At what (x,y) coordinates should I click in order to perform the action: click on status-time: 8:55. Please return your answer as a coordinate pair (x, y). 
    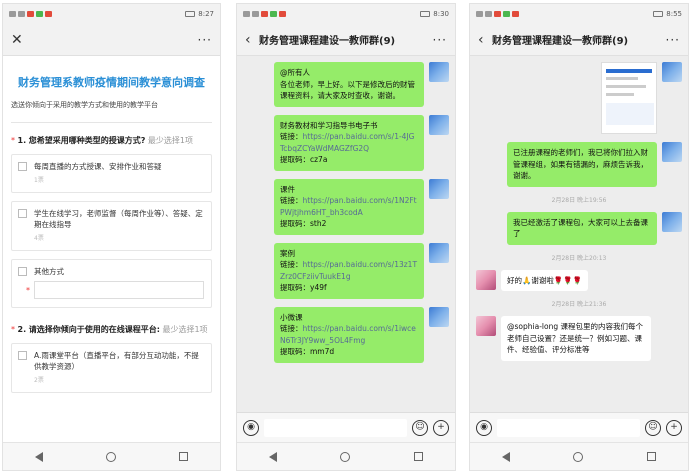
    Looking at the image, I should click on (674, 14).